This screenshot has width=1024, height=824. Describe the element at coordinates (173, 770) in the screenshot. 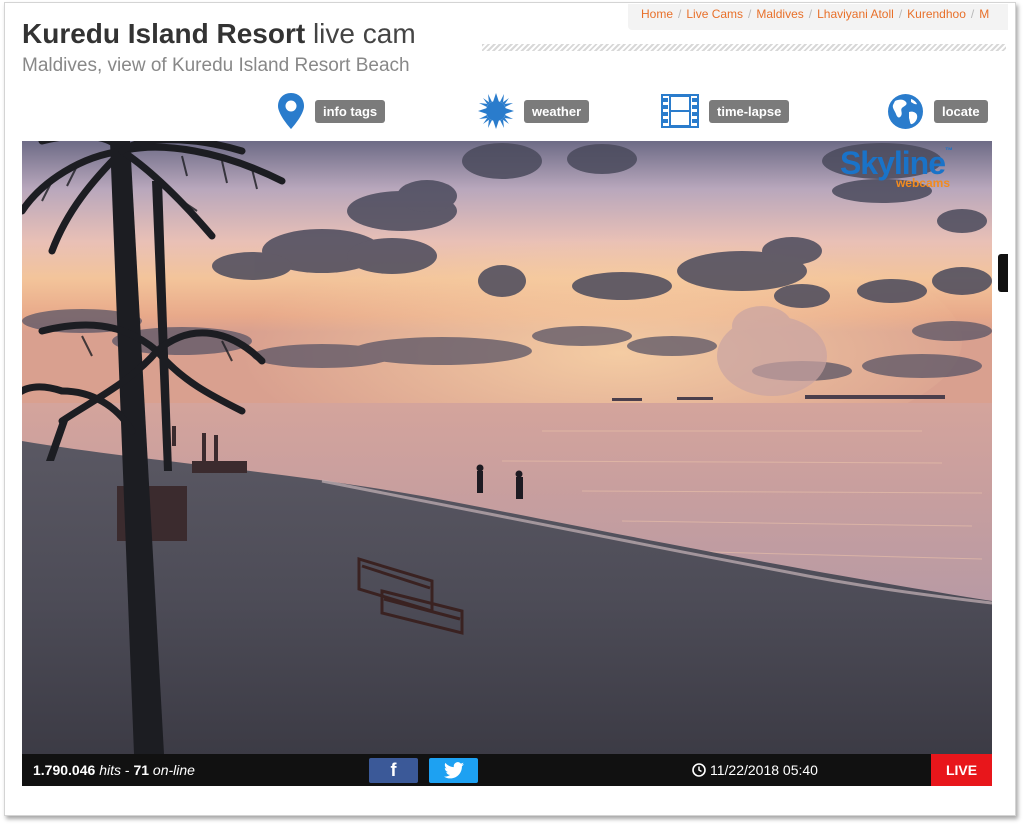

I see `online-label: on-line` at that location.